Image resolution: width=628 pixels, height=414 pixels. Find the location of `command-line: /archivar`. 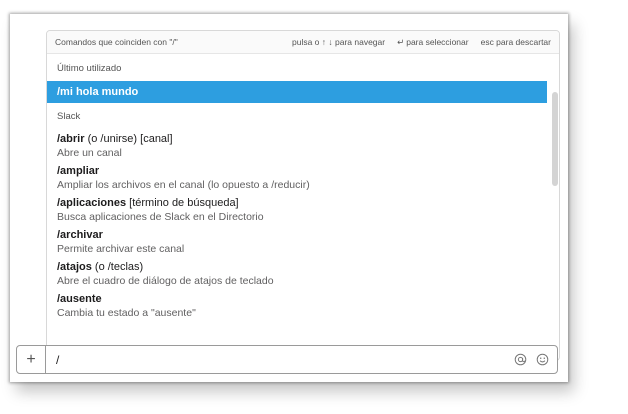

command-line: /archivar is located at coordinates (303, 235).